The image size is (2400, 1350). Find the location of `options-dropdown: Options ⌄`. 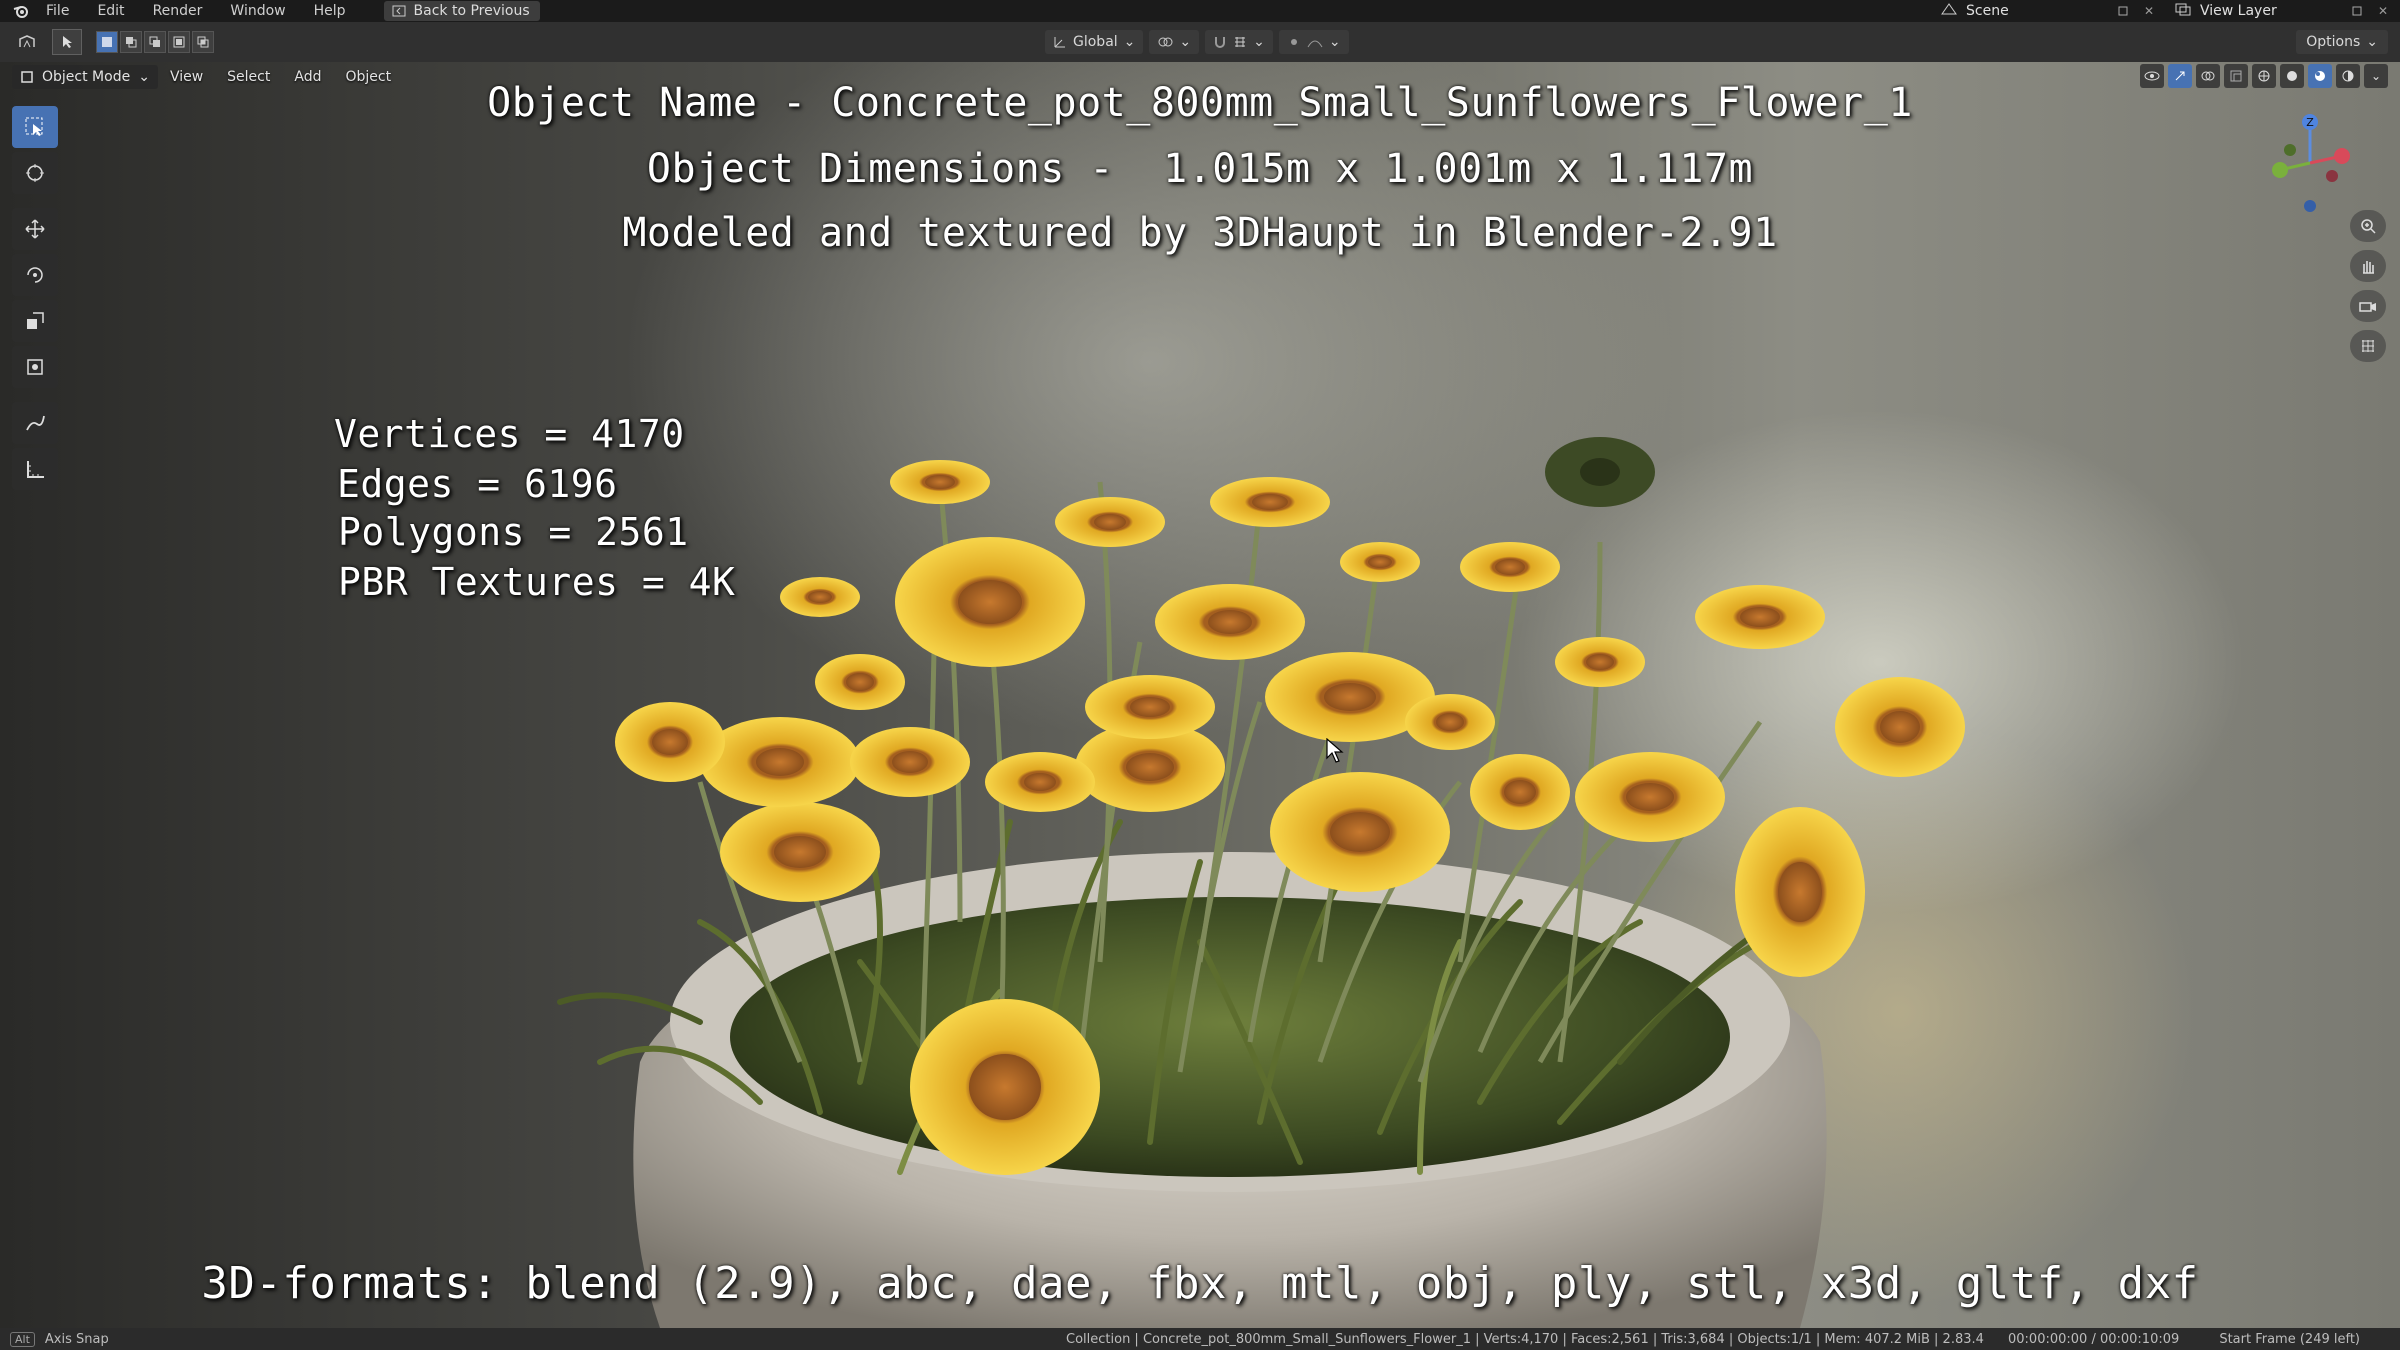

options-dropdown: Options ⌄ is located at coordinates (2342, 42).